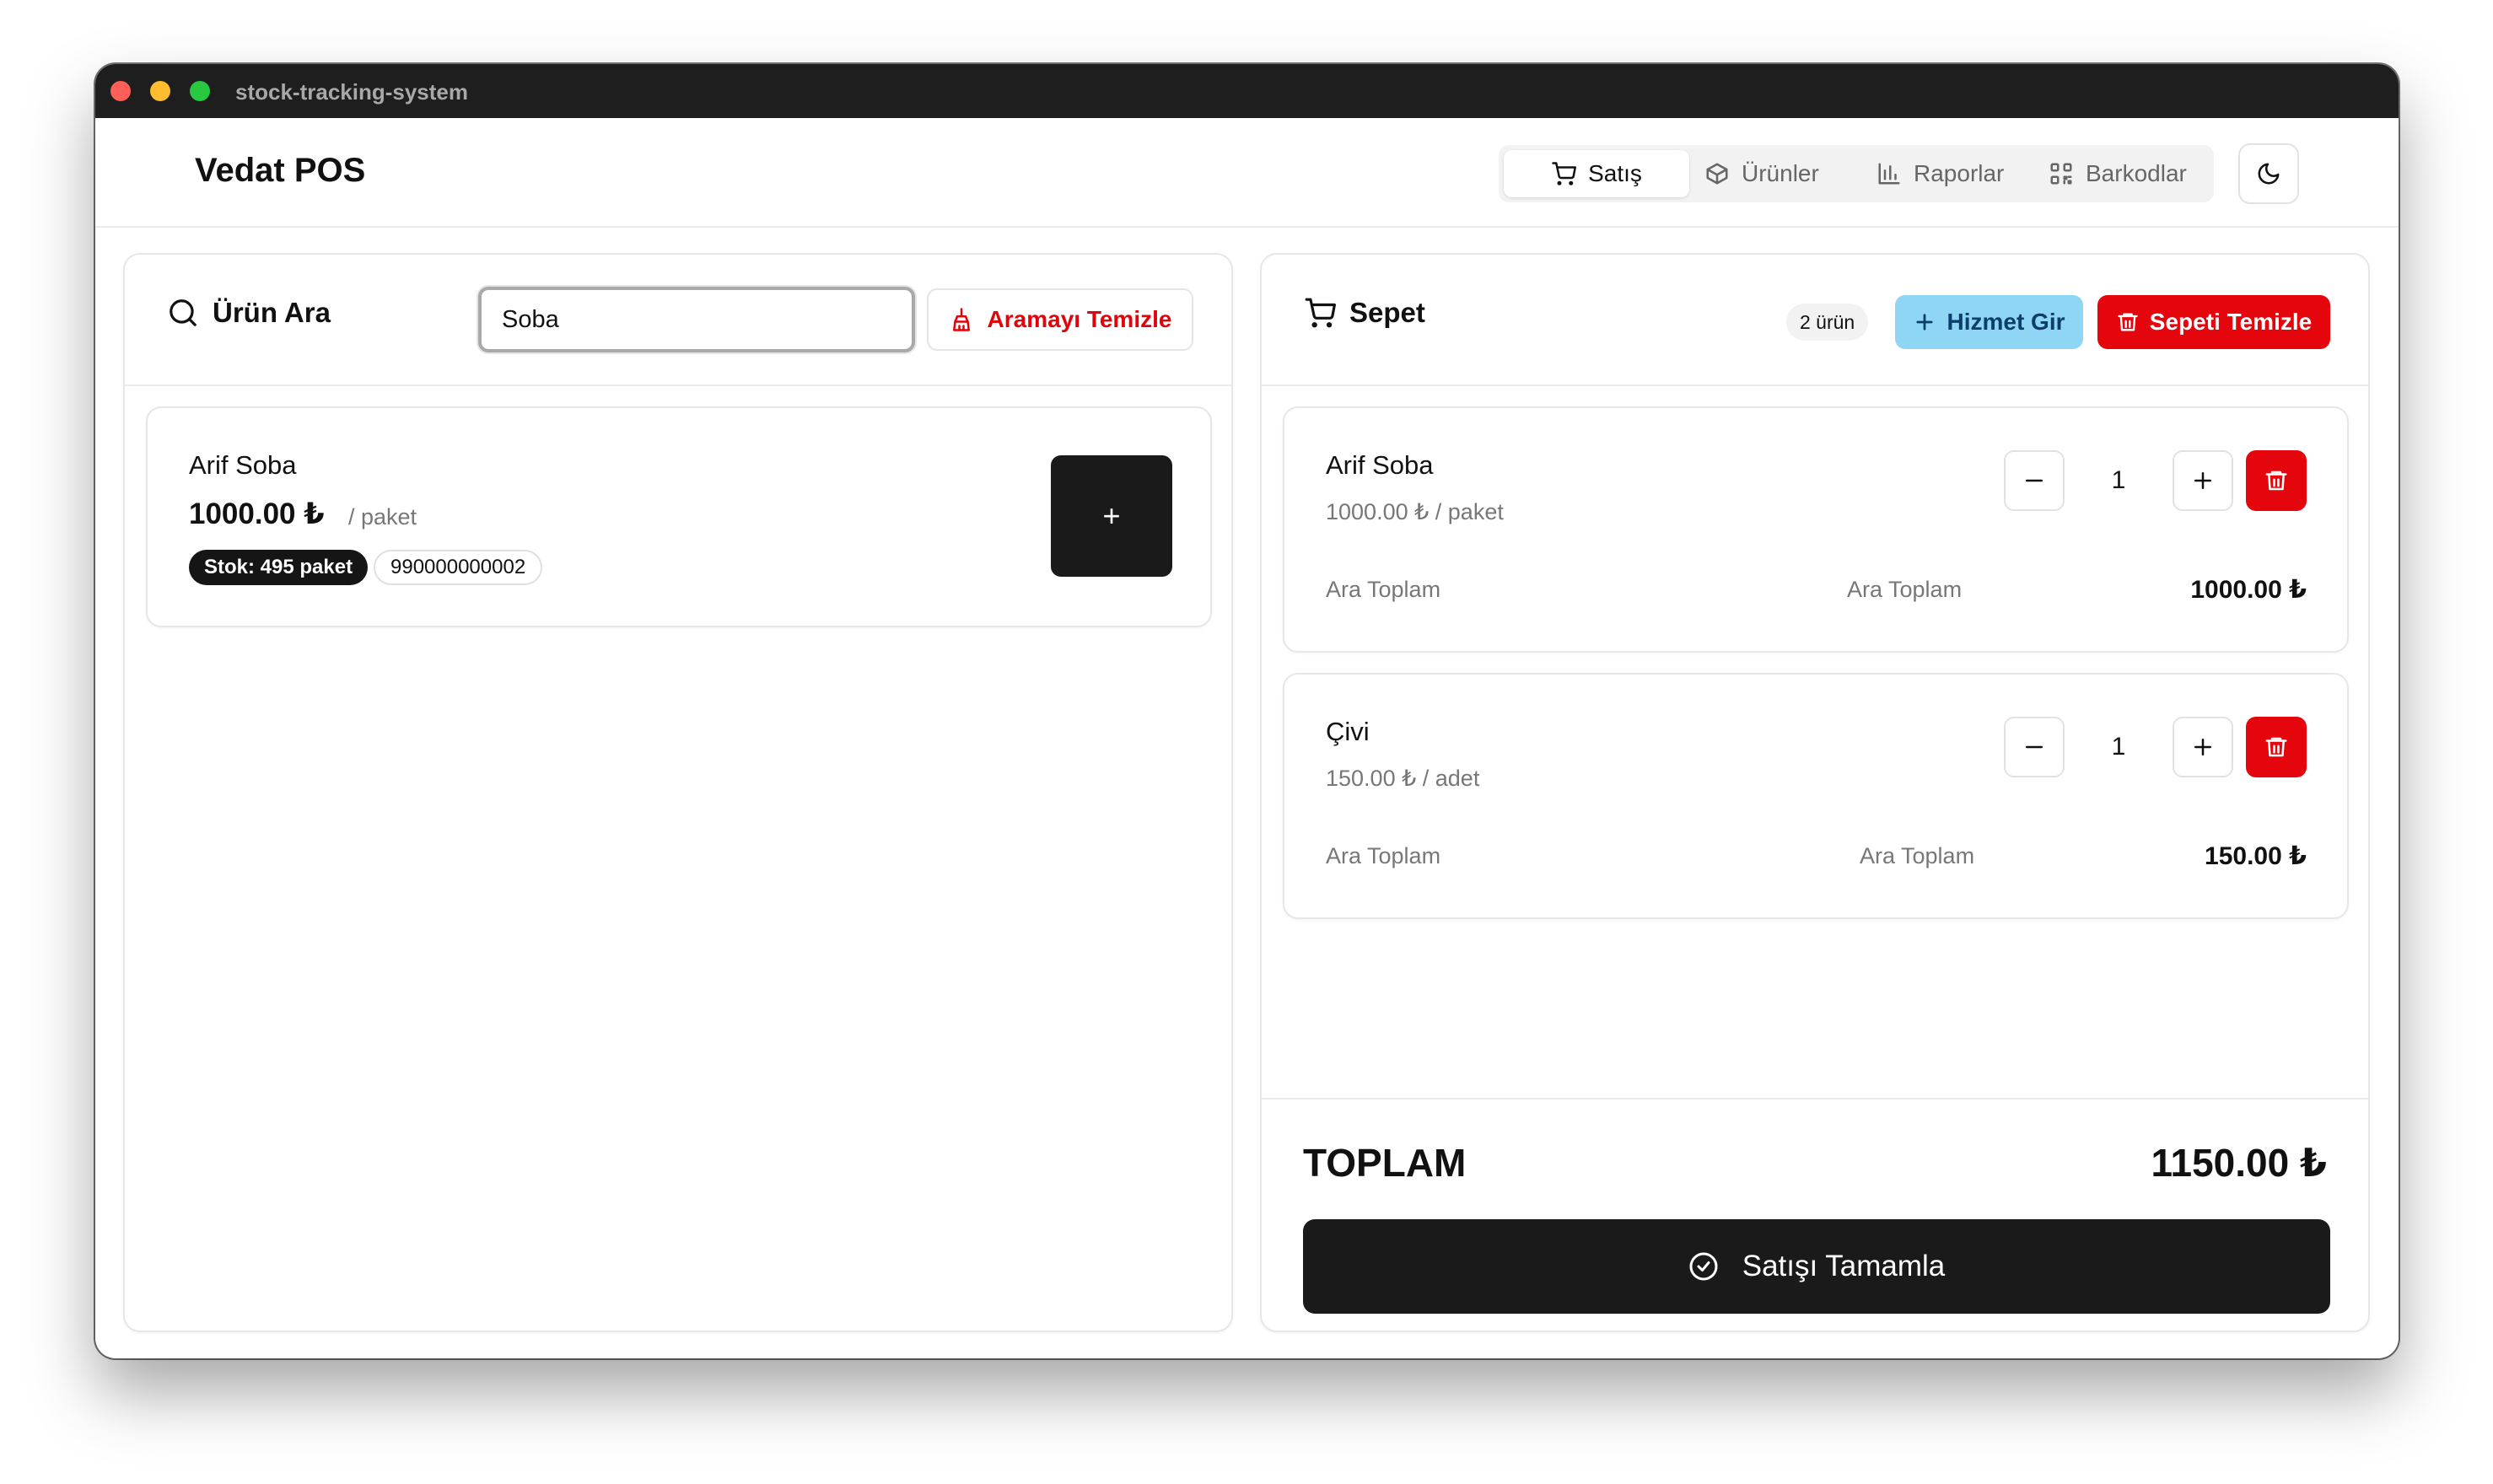  I want to click on moon-icon, so click(2269, 174).